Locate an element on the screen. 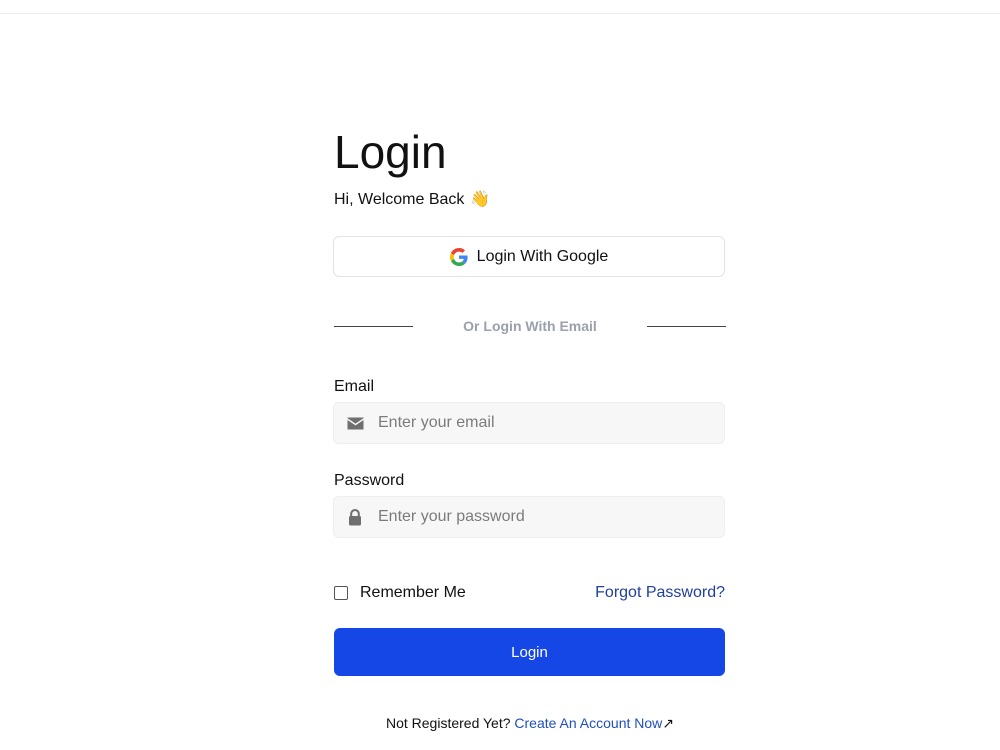 This screenshot has height=750, width=1000. password-input is located at coordinates (538, 517).